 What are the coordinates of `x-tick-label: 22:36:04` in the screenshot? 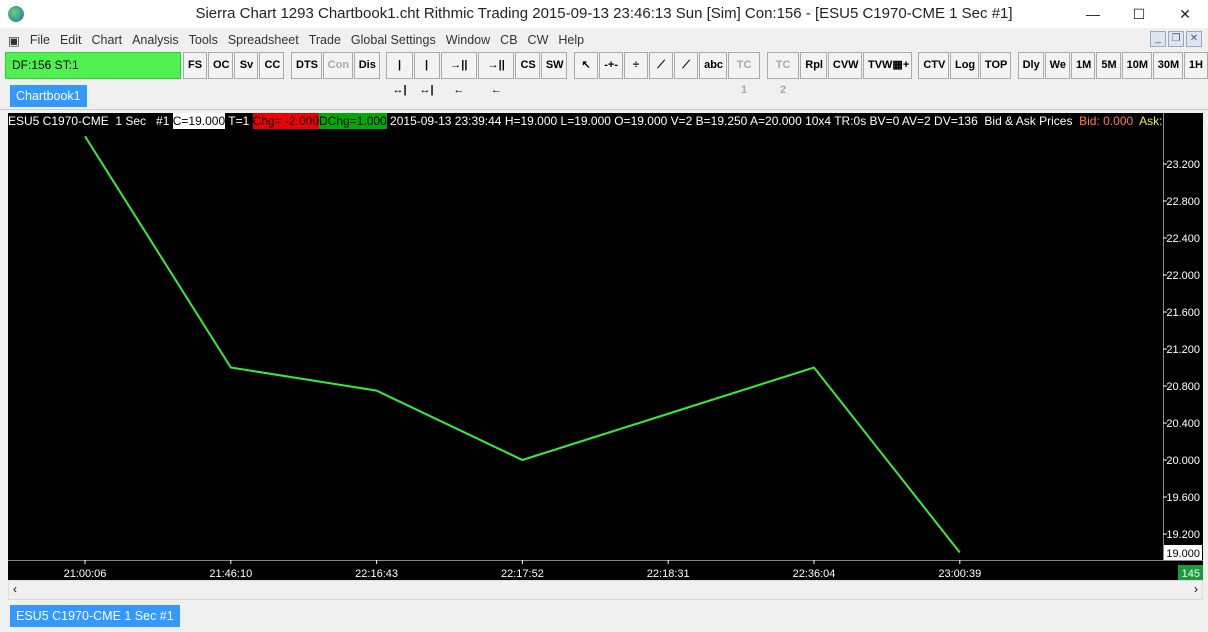 It's located at (814, 574).